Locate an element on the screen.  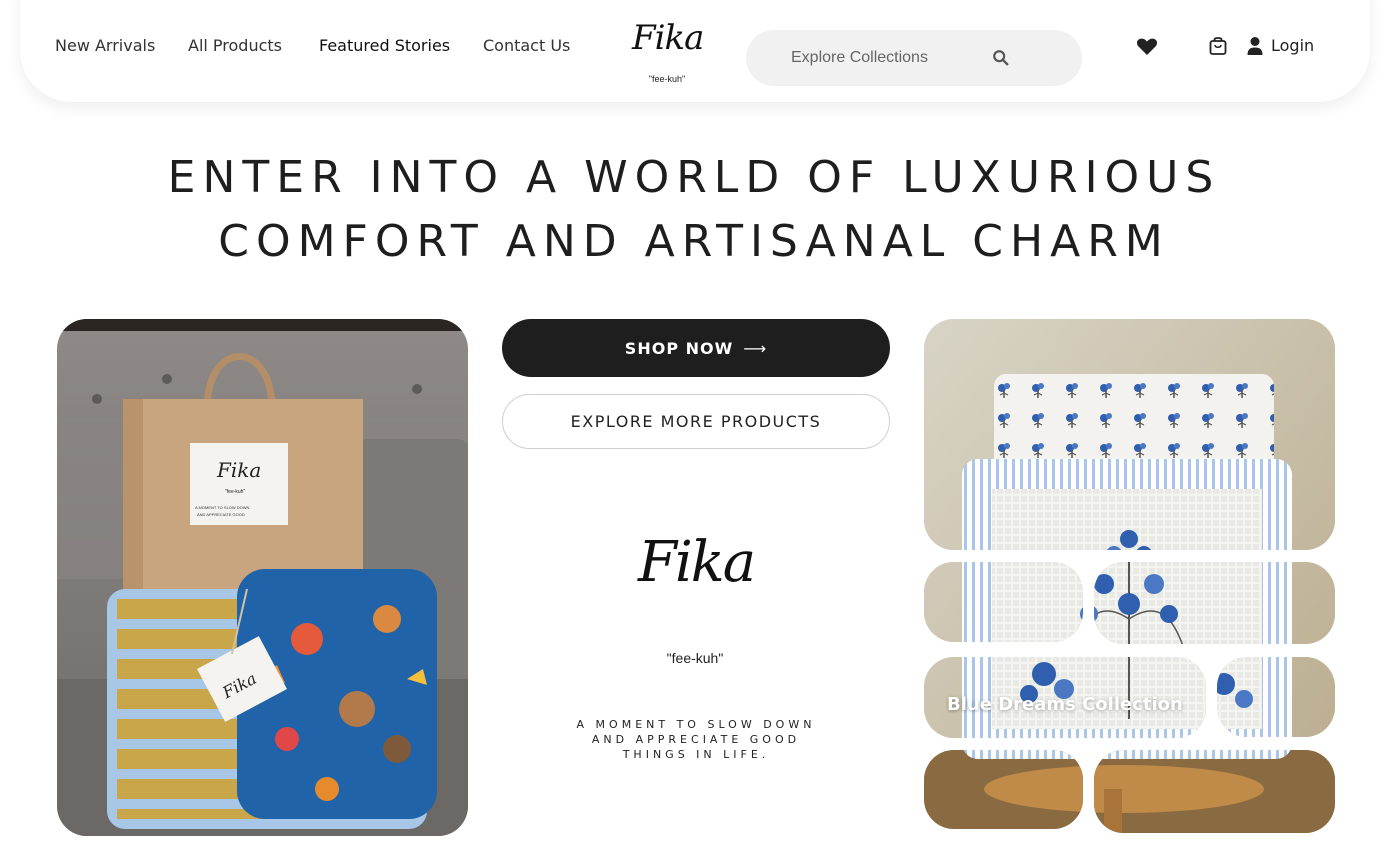
svg-text: AND APPRECIATE GOOD is located at coordinates (221, 514).